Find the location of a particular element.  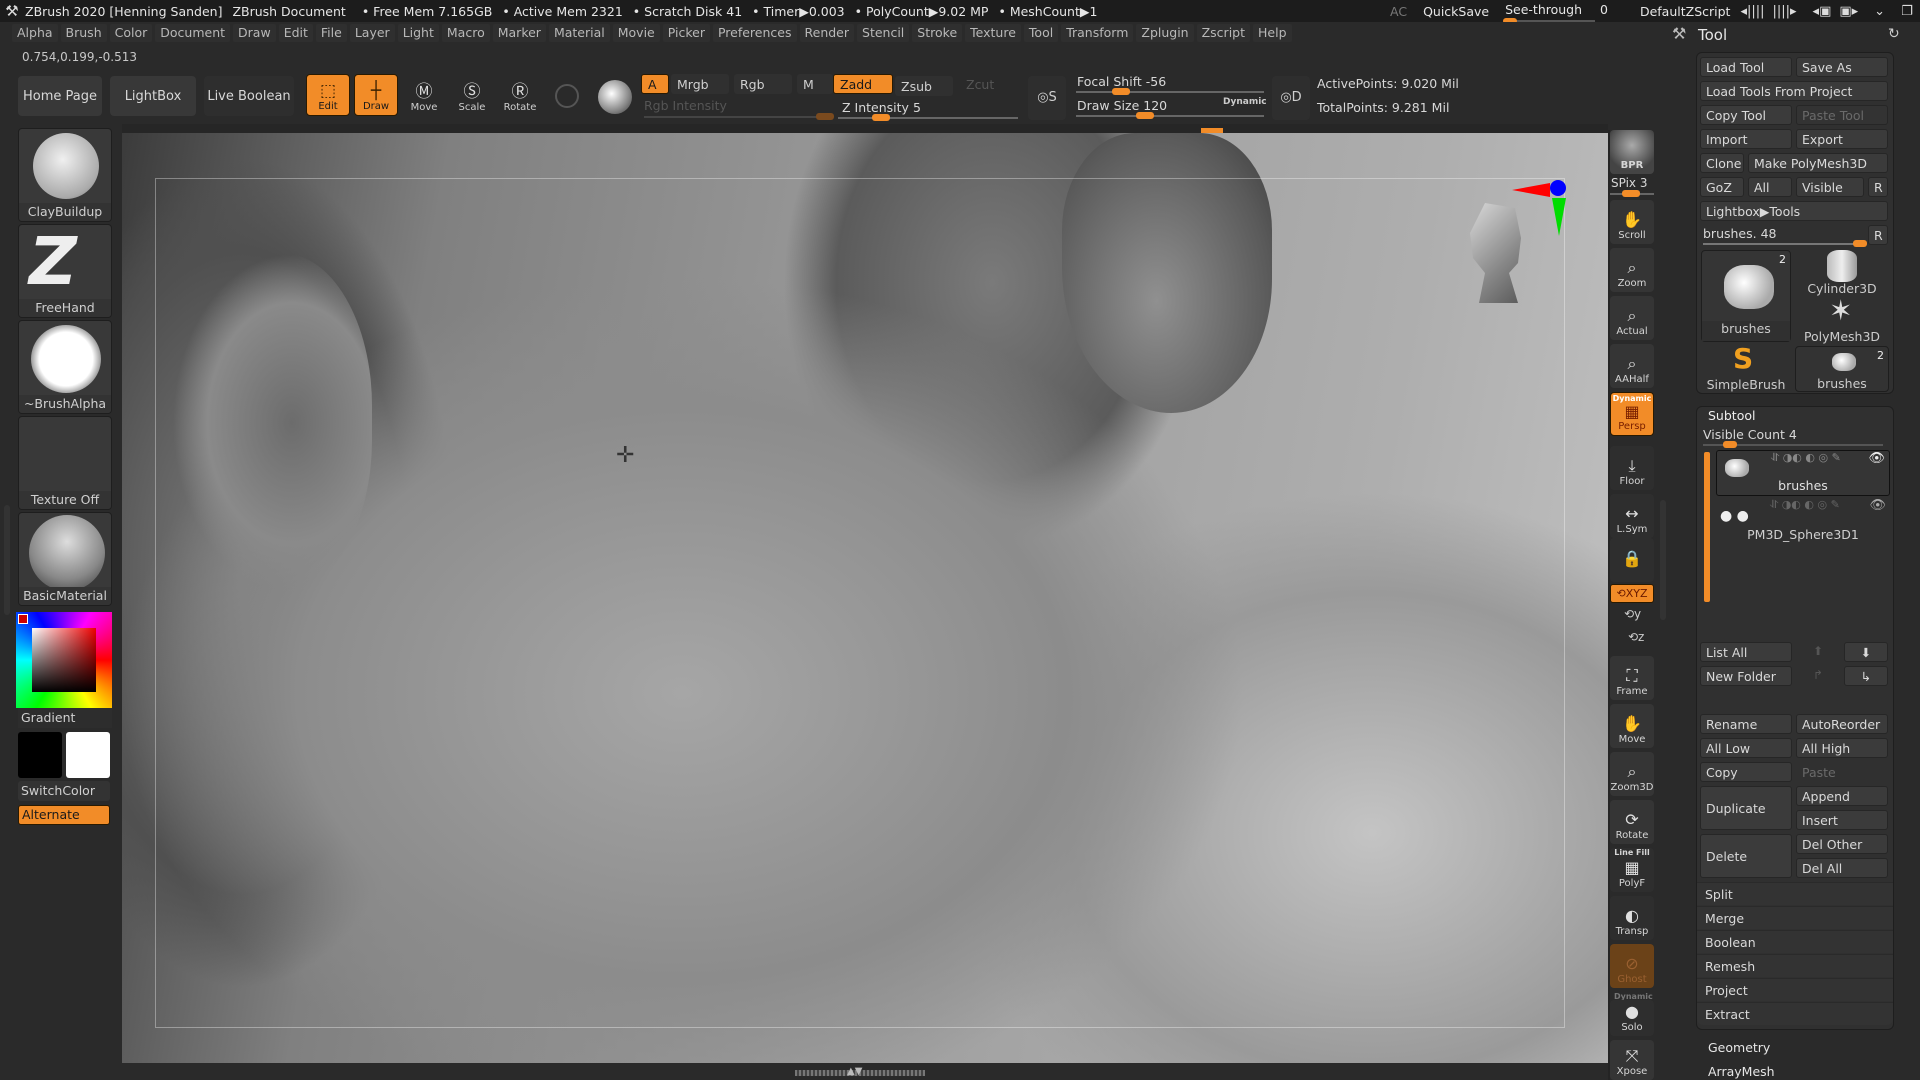

home-page-button: Home Page is located at coordinates (60, 96).